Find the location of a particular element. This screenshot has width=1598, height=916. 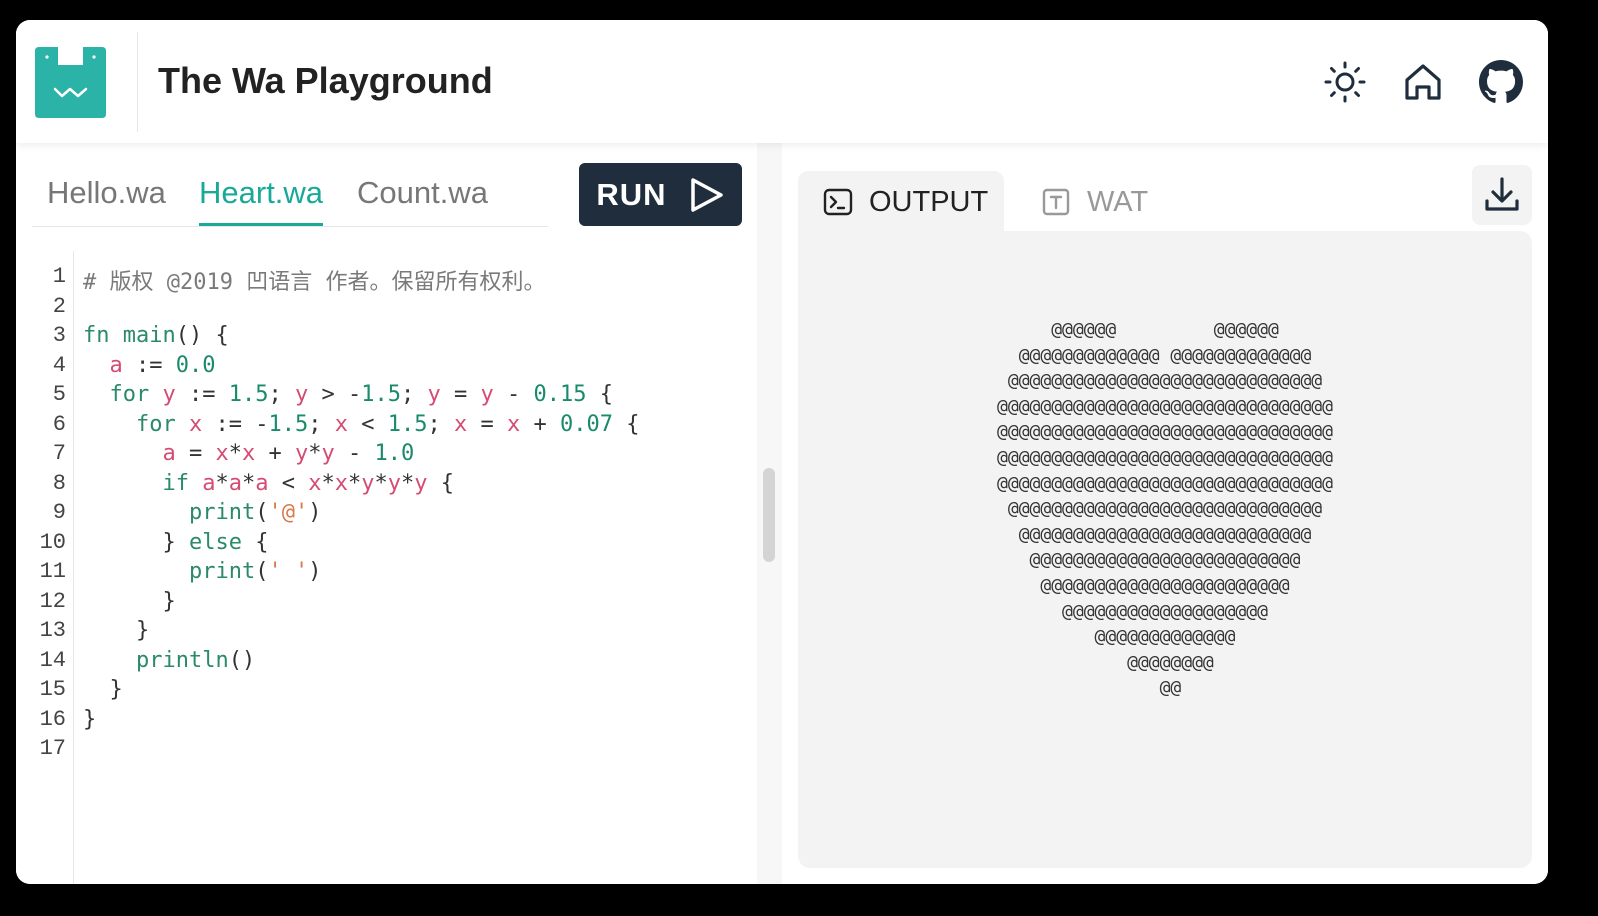

code-line: print('@') is located at coordinates (202, 512).